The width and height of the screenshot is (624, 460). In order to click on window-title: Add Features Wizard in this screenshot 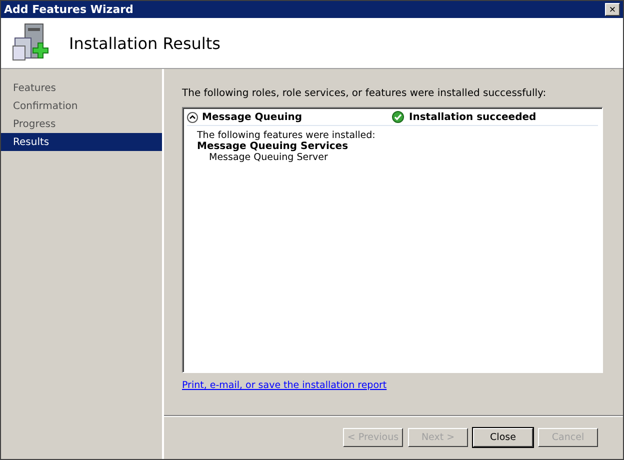, I will do `click(69, 9)`.